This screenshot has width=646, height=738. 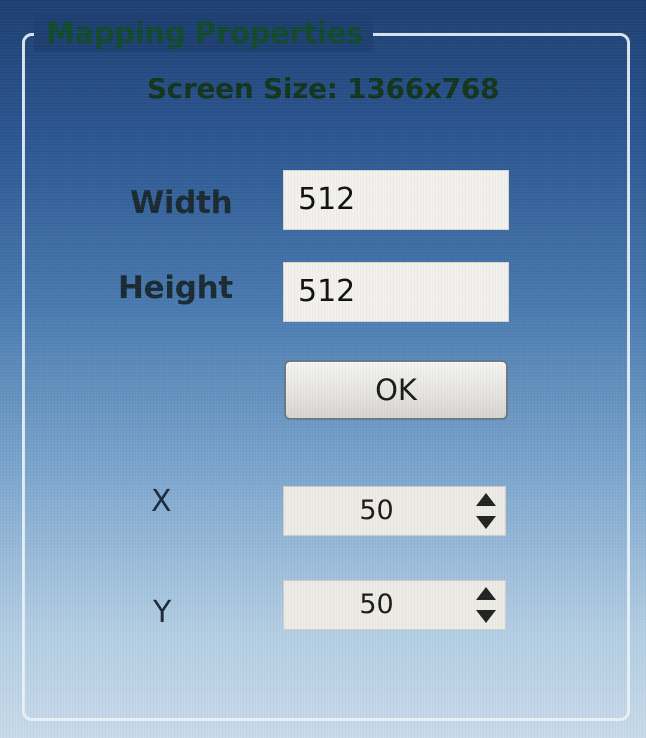 I want to click on ok-button: OK, so click(x=396, y=390).